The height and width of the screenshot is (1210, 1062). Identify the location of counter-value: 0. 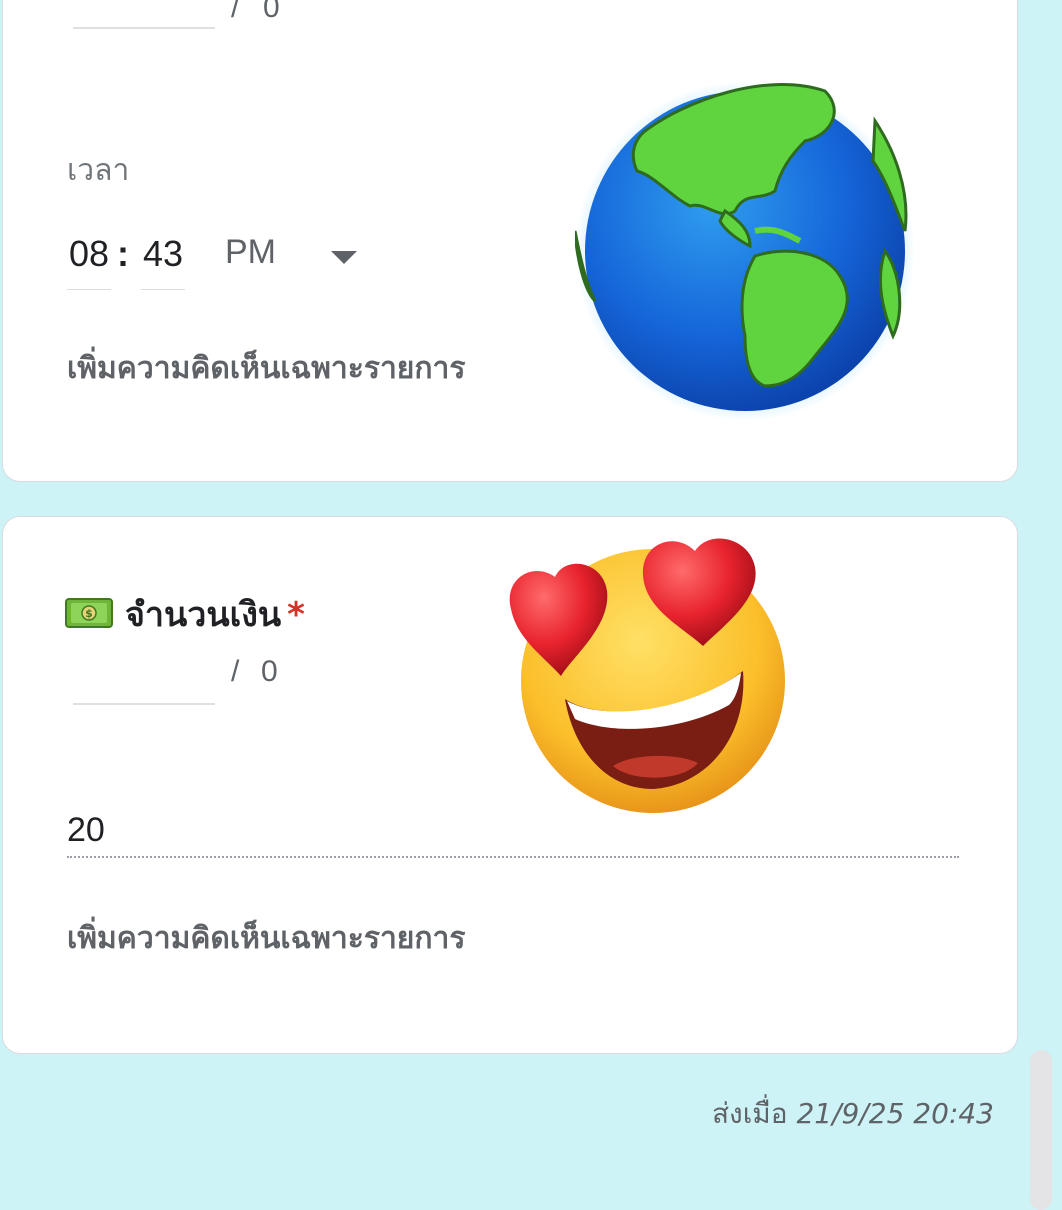
(269, 671).